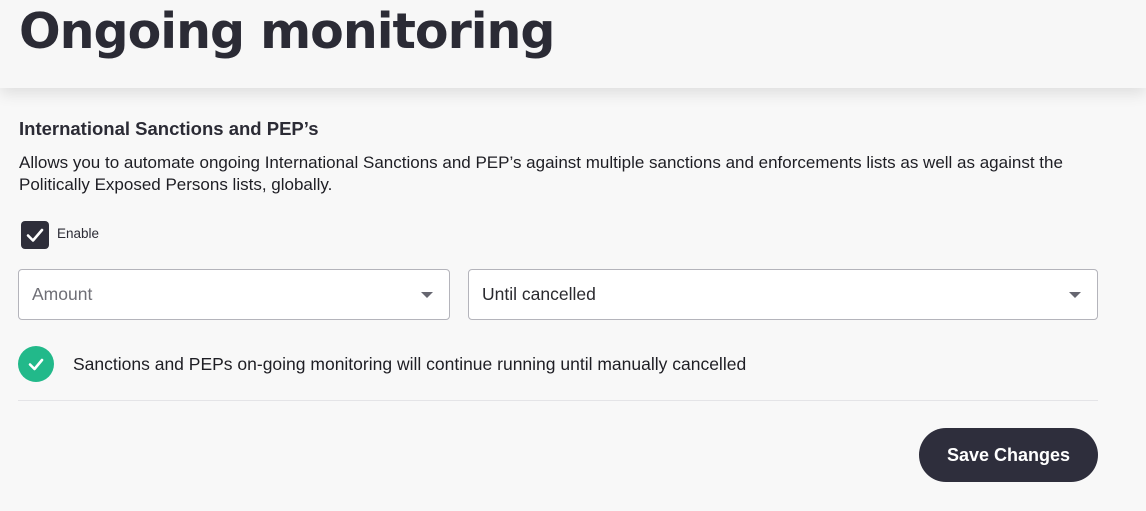 Image resolution: width=1146 pixels, height=511 pixels. Describe the element at coordinates (783, 294) in the screenshot. I see `duration-select: Until cancelled` at that location.